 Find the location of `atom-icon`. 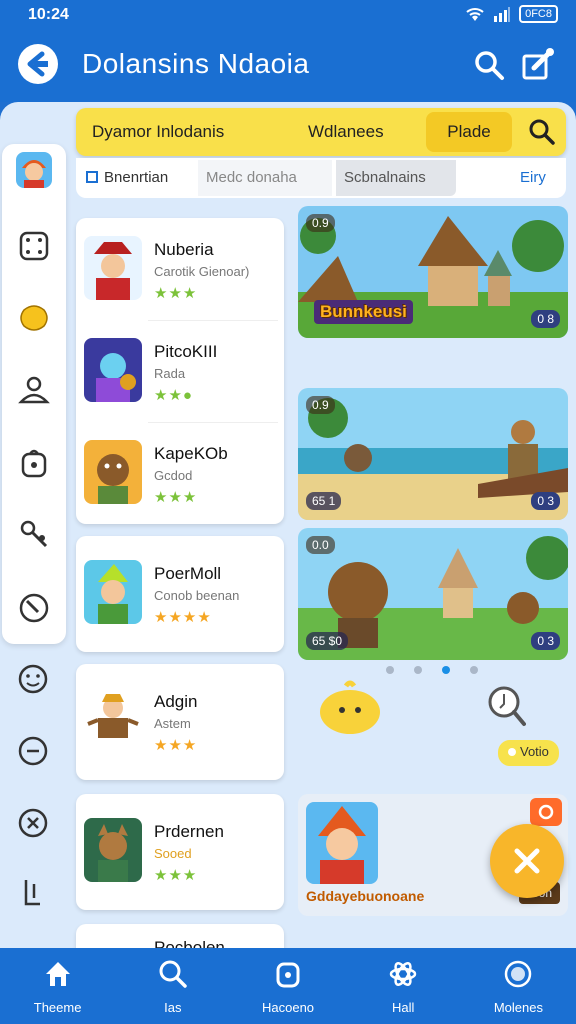

atom-icon is located at coordinates (403, 974).